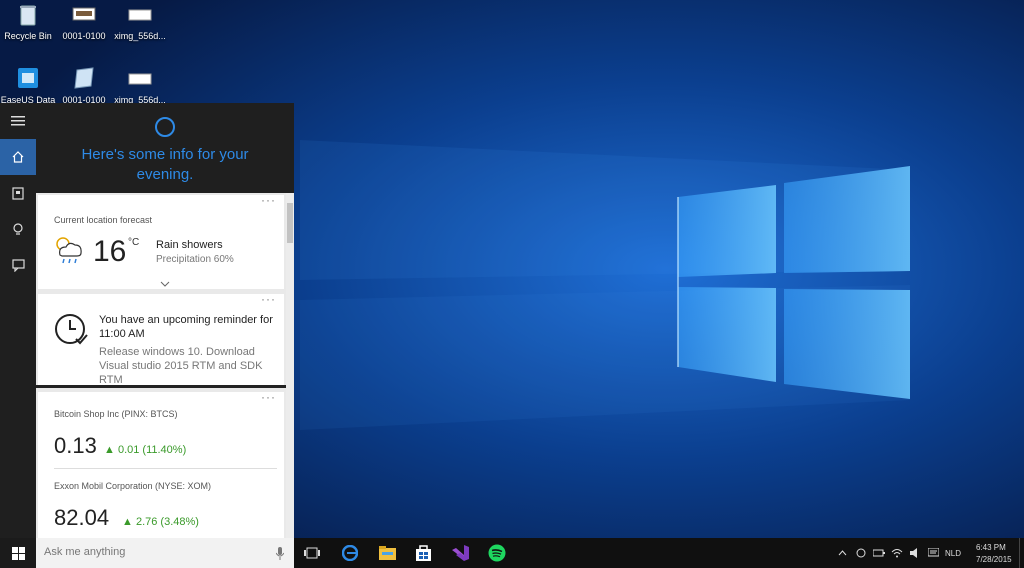 This screenshot has height=568, width=1024. I want to click on hamburger-menu-button, so click(18, 121).